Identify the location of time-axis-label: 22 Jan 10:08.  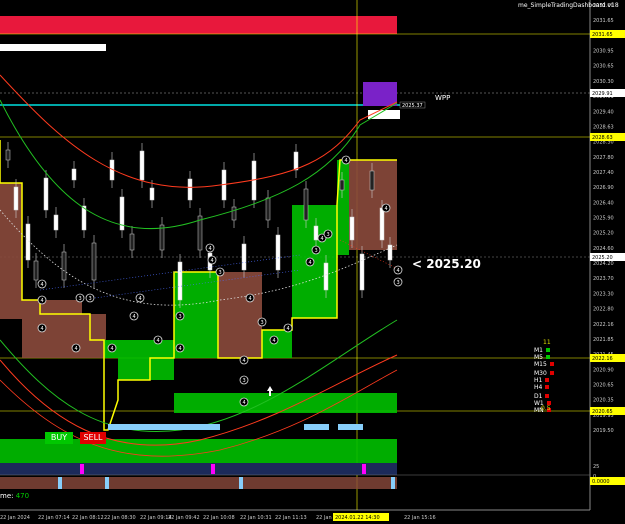
(219, 518).